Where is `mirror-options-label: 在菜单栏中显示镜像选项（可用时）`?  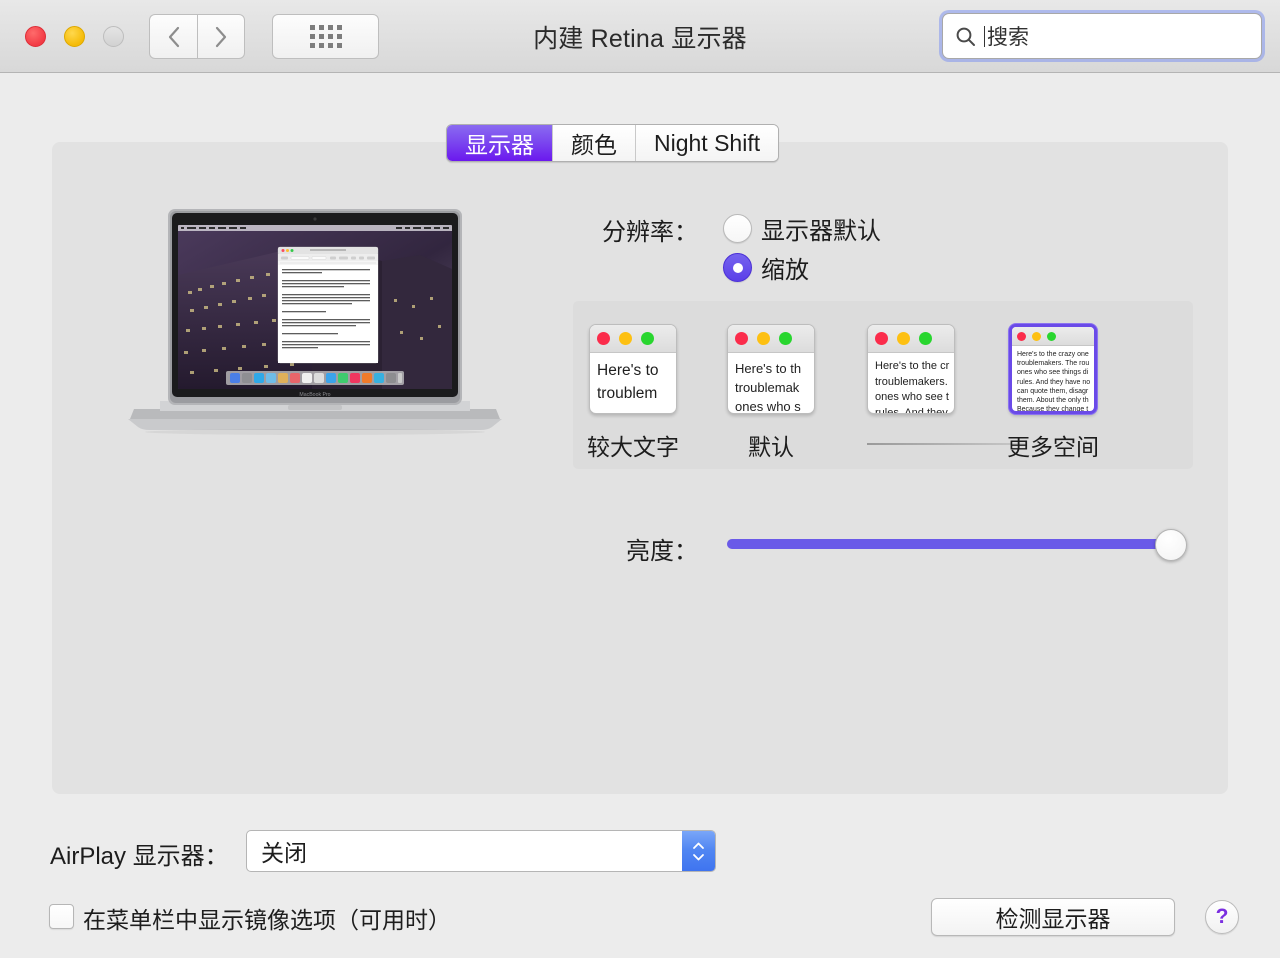
mirror-options-label: 在菜单栏中显示镜像选项（可用时） is located at coordinates (267, 920).